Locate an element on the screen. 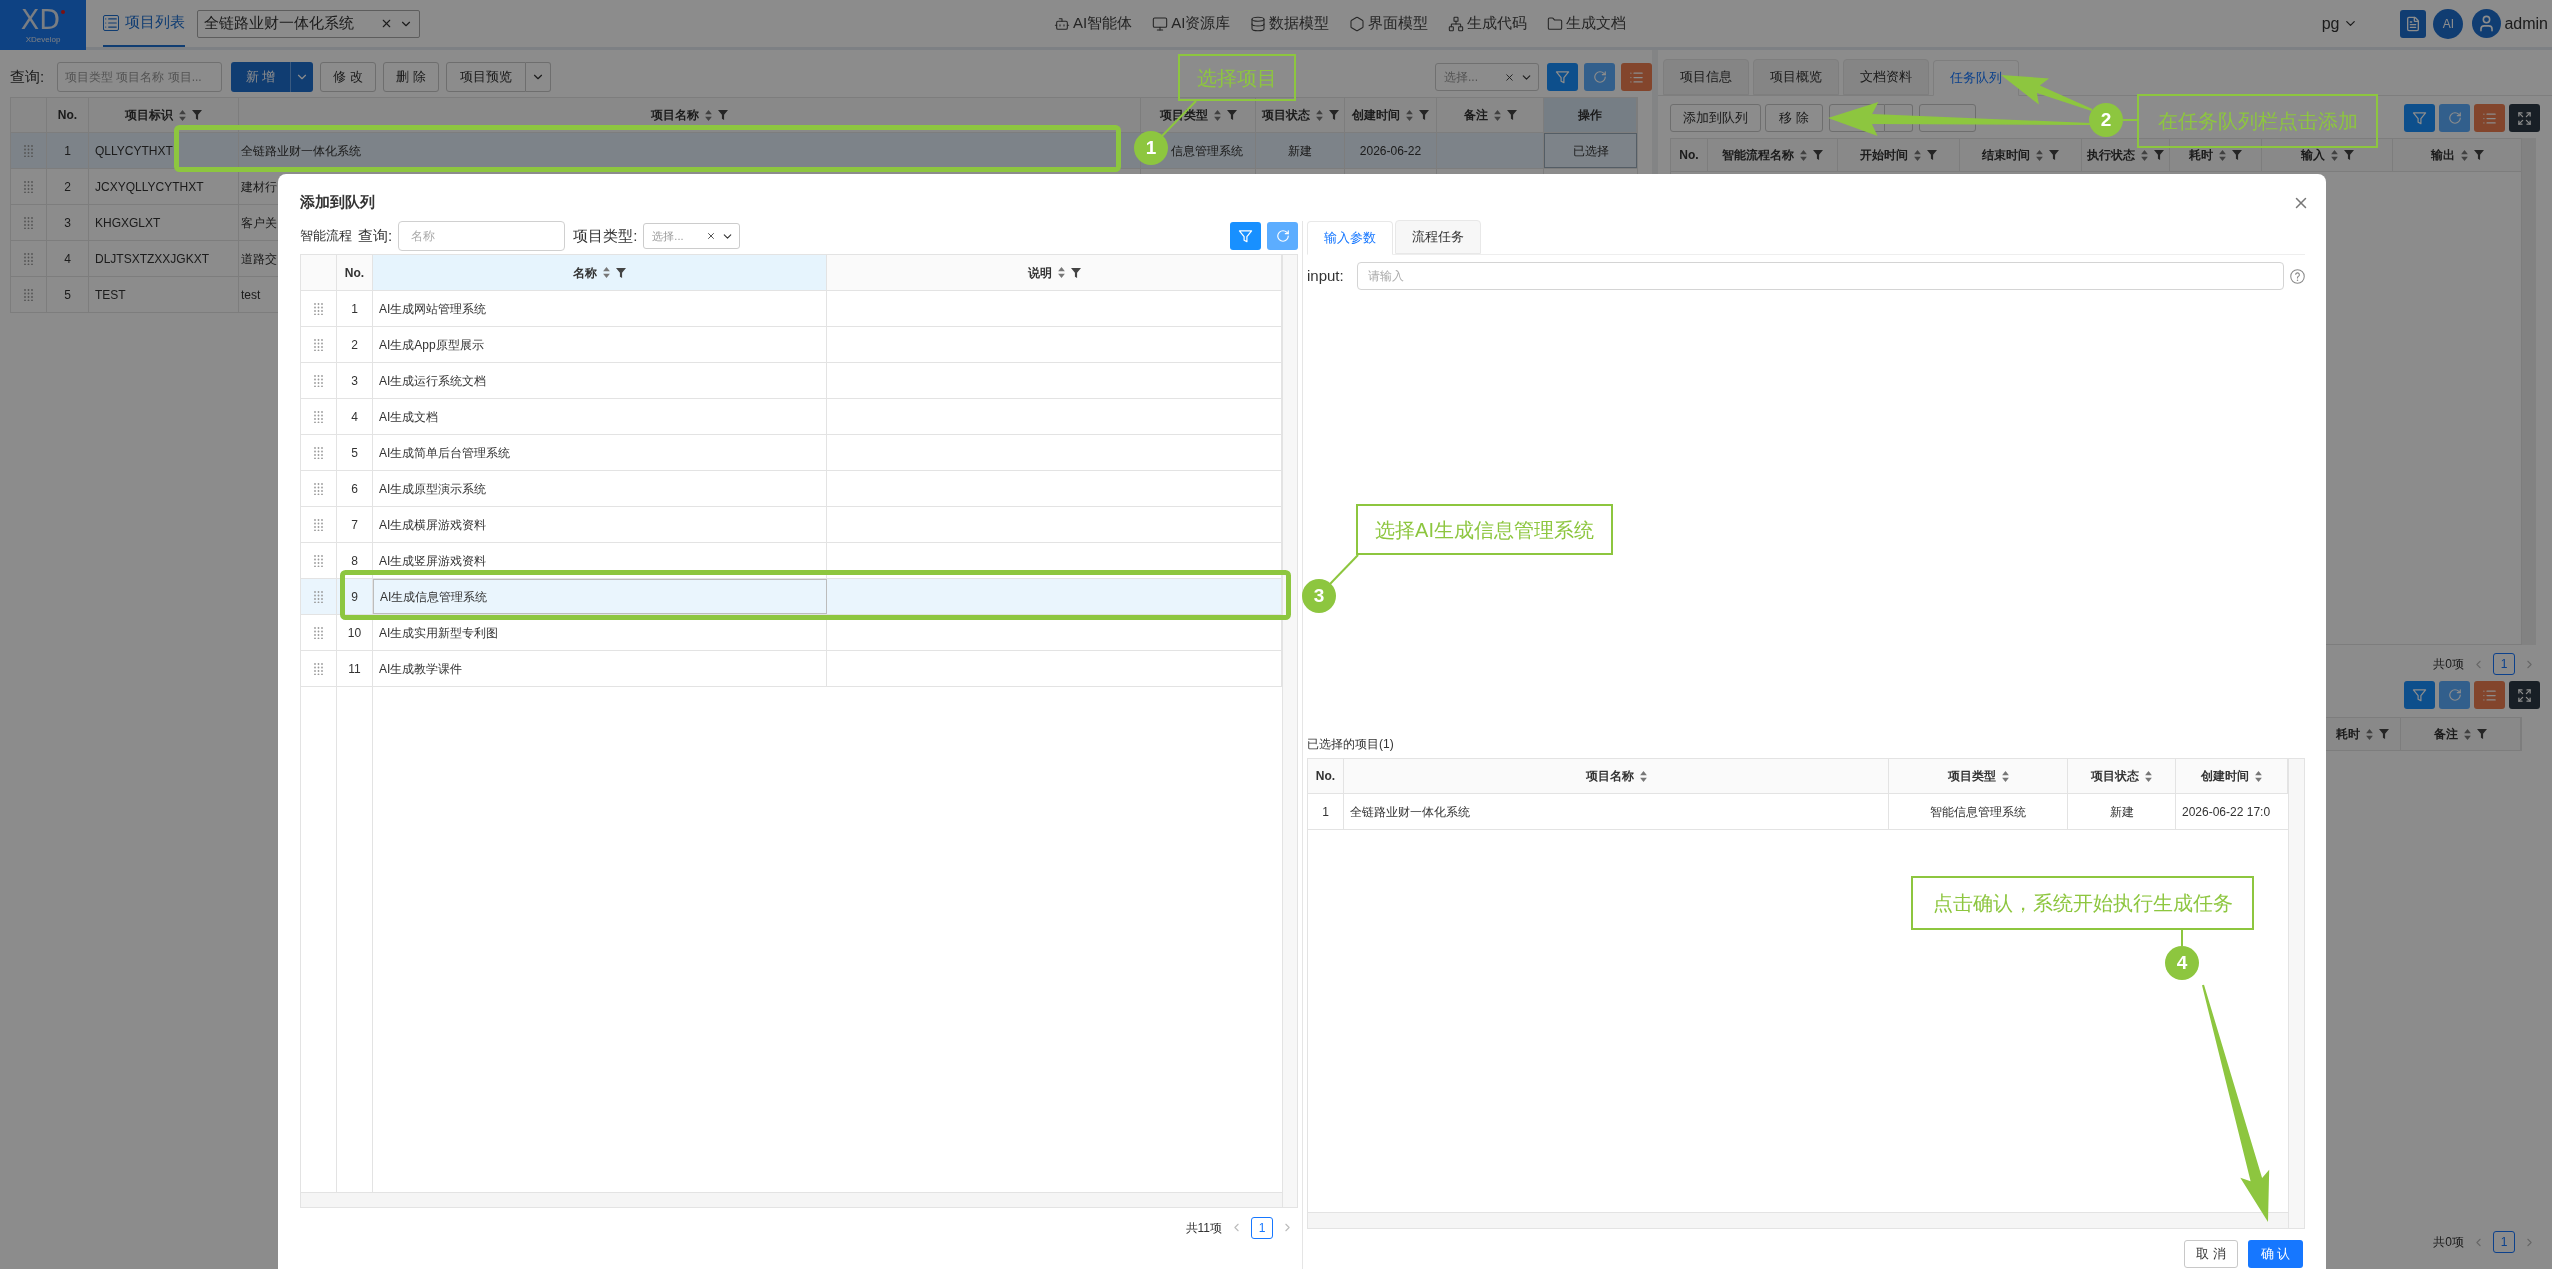 This screenshot has height=1269, width=2552. panel-tab: 文档资料 is located at coordinates (1886, 77).